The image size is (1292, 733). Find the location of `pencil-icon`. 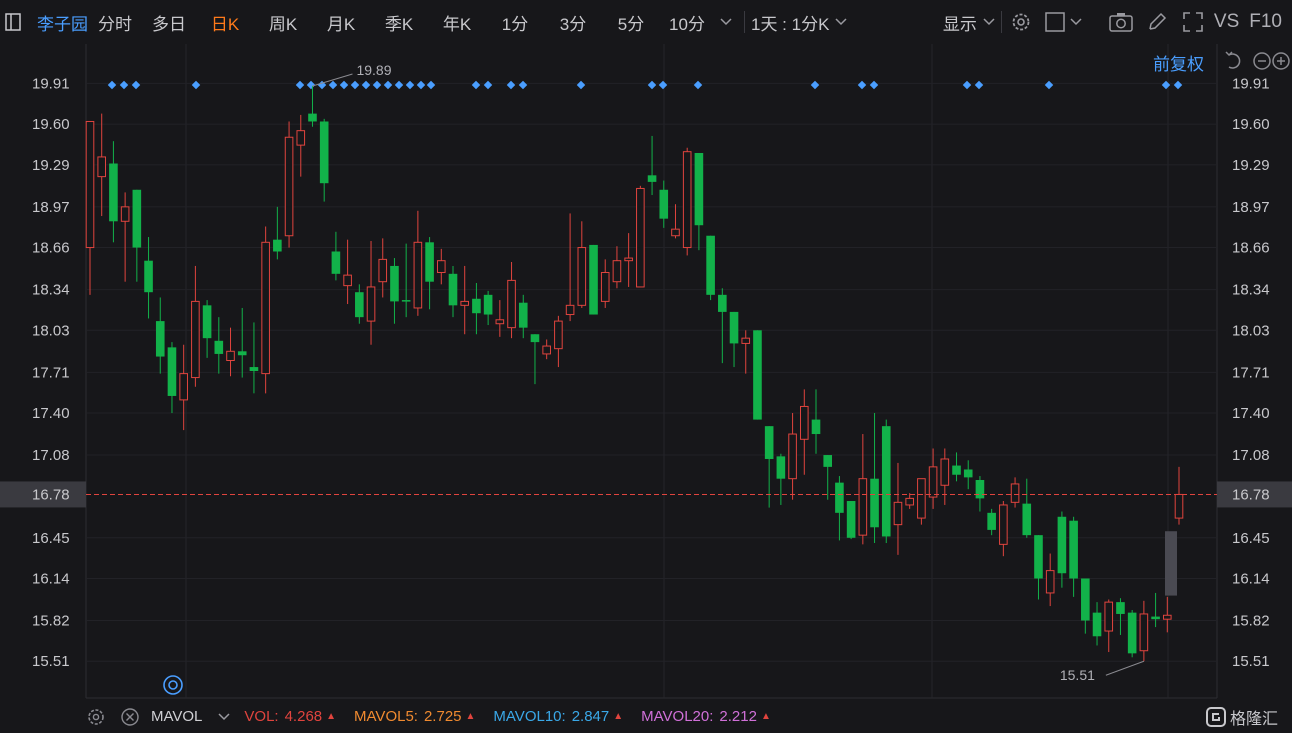

pencil-icon is located at coordinates (1157, 21).